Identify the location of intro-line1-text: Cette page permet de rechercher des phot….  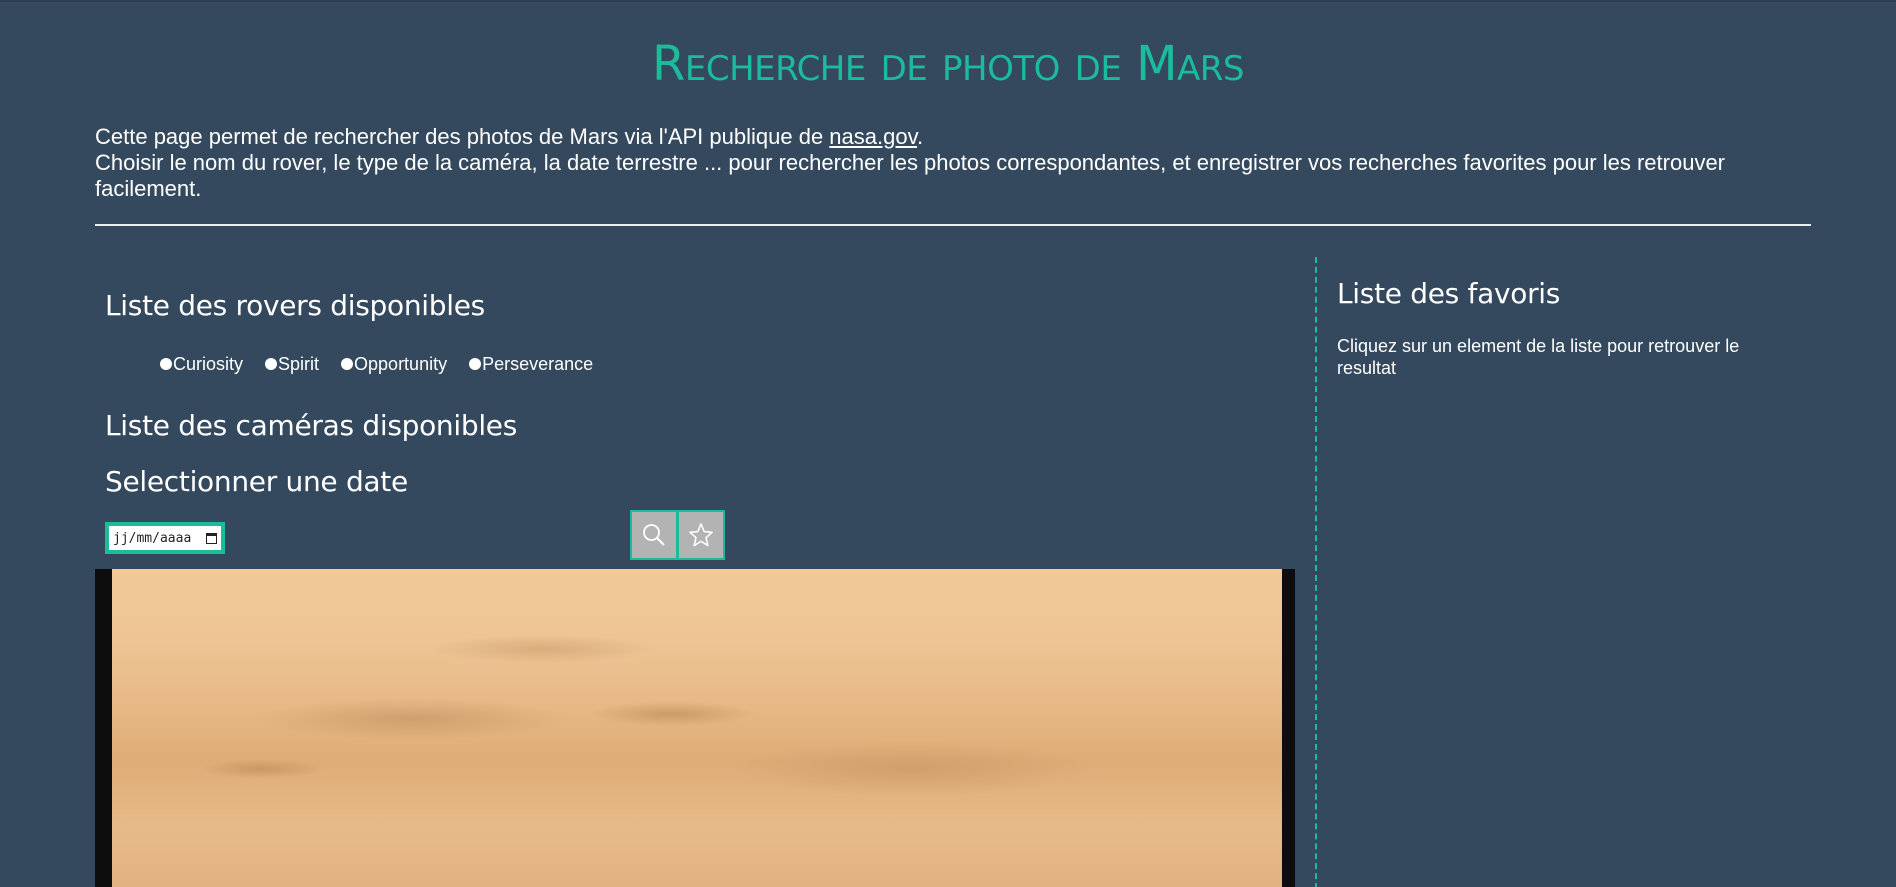
(462, 136).